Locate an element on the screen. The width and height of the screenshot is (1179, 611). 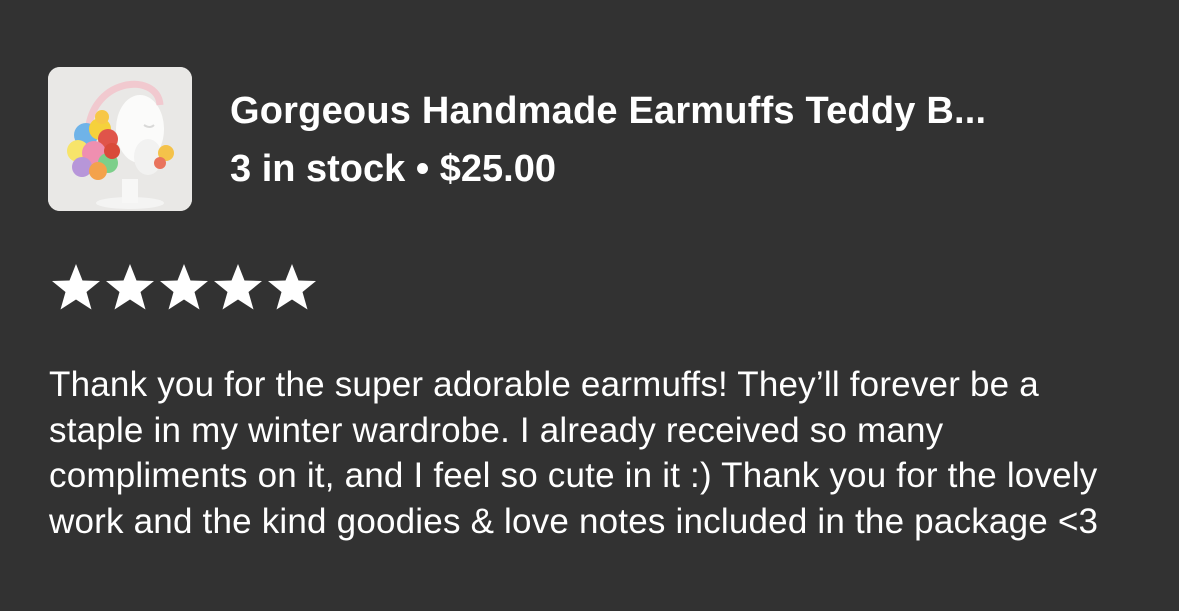
product-thumbnail is located at coordinates (120, 139).